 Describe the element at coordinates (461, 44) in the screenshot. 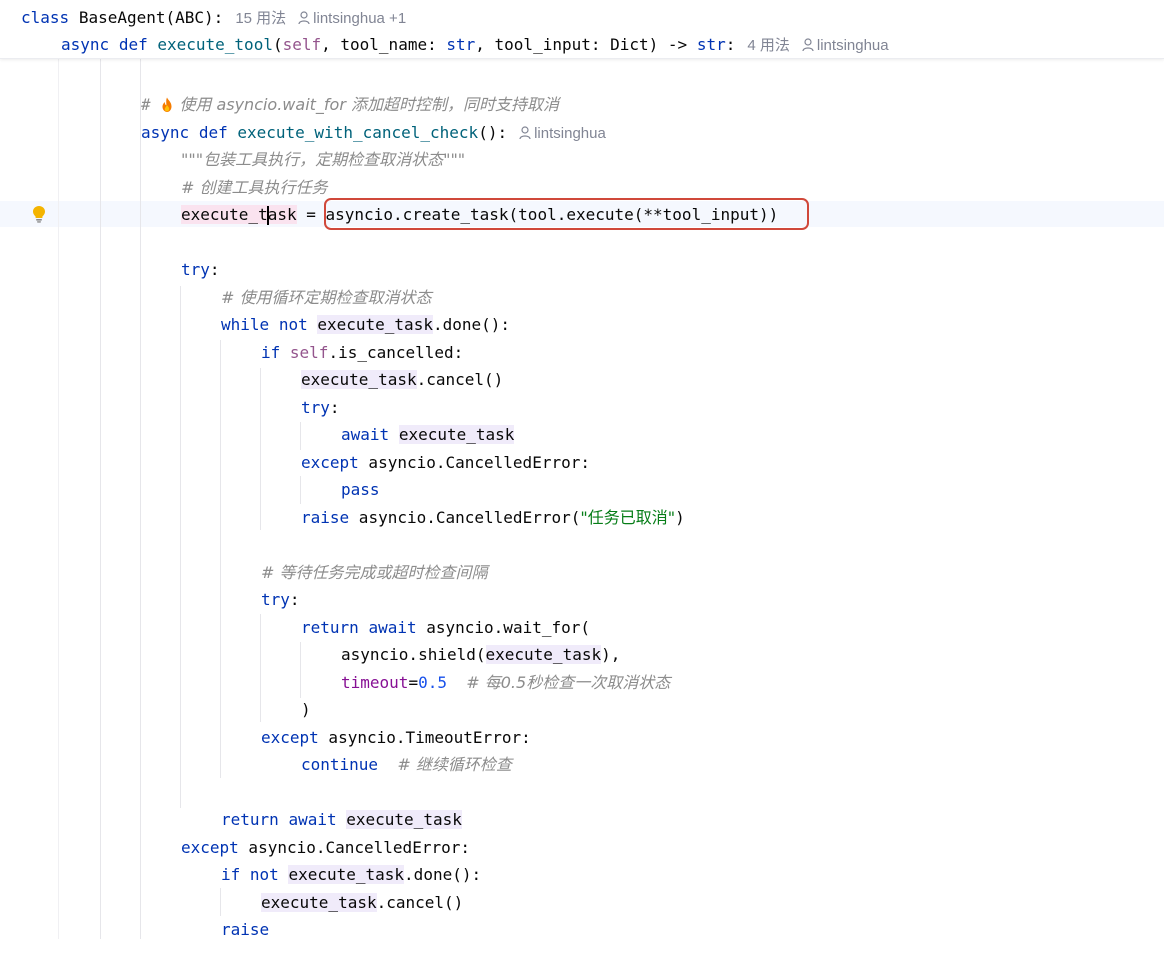

I see `type-str: str` at that location.